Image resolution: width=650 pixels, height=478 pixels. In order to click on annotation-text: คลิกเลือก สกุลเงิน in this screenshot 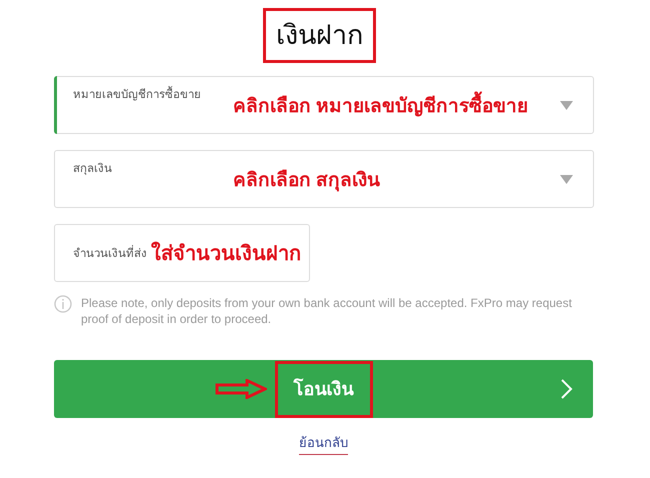, I will do `click(306, 181)`.